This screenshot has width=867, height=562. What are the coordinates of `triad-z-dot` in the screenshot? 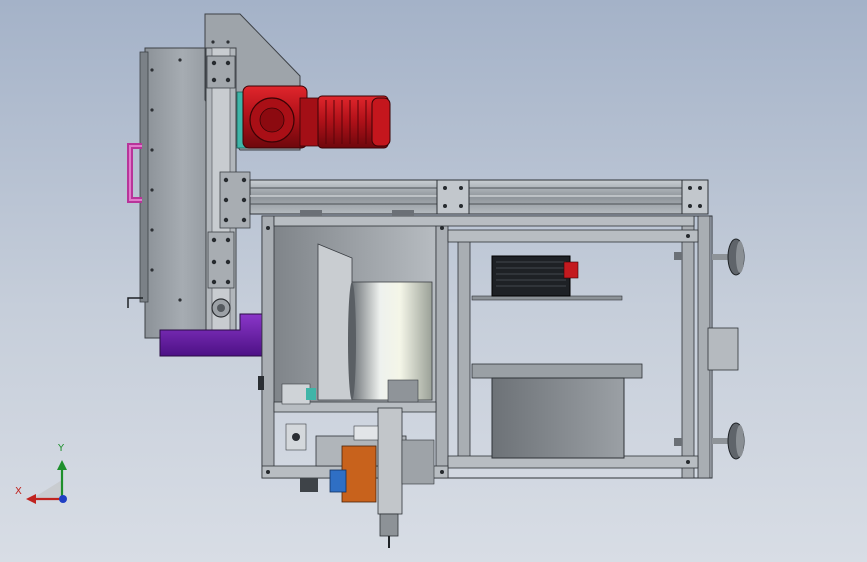 It's located at (63, 499).